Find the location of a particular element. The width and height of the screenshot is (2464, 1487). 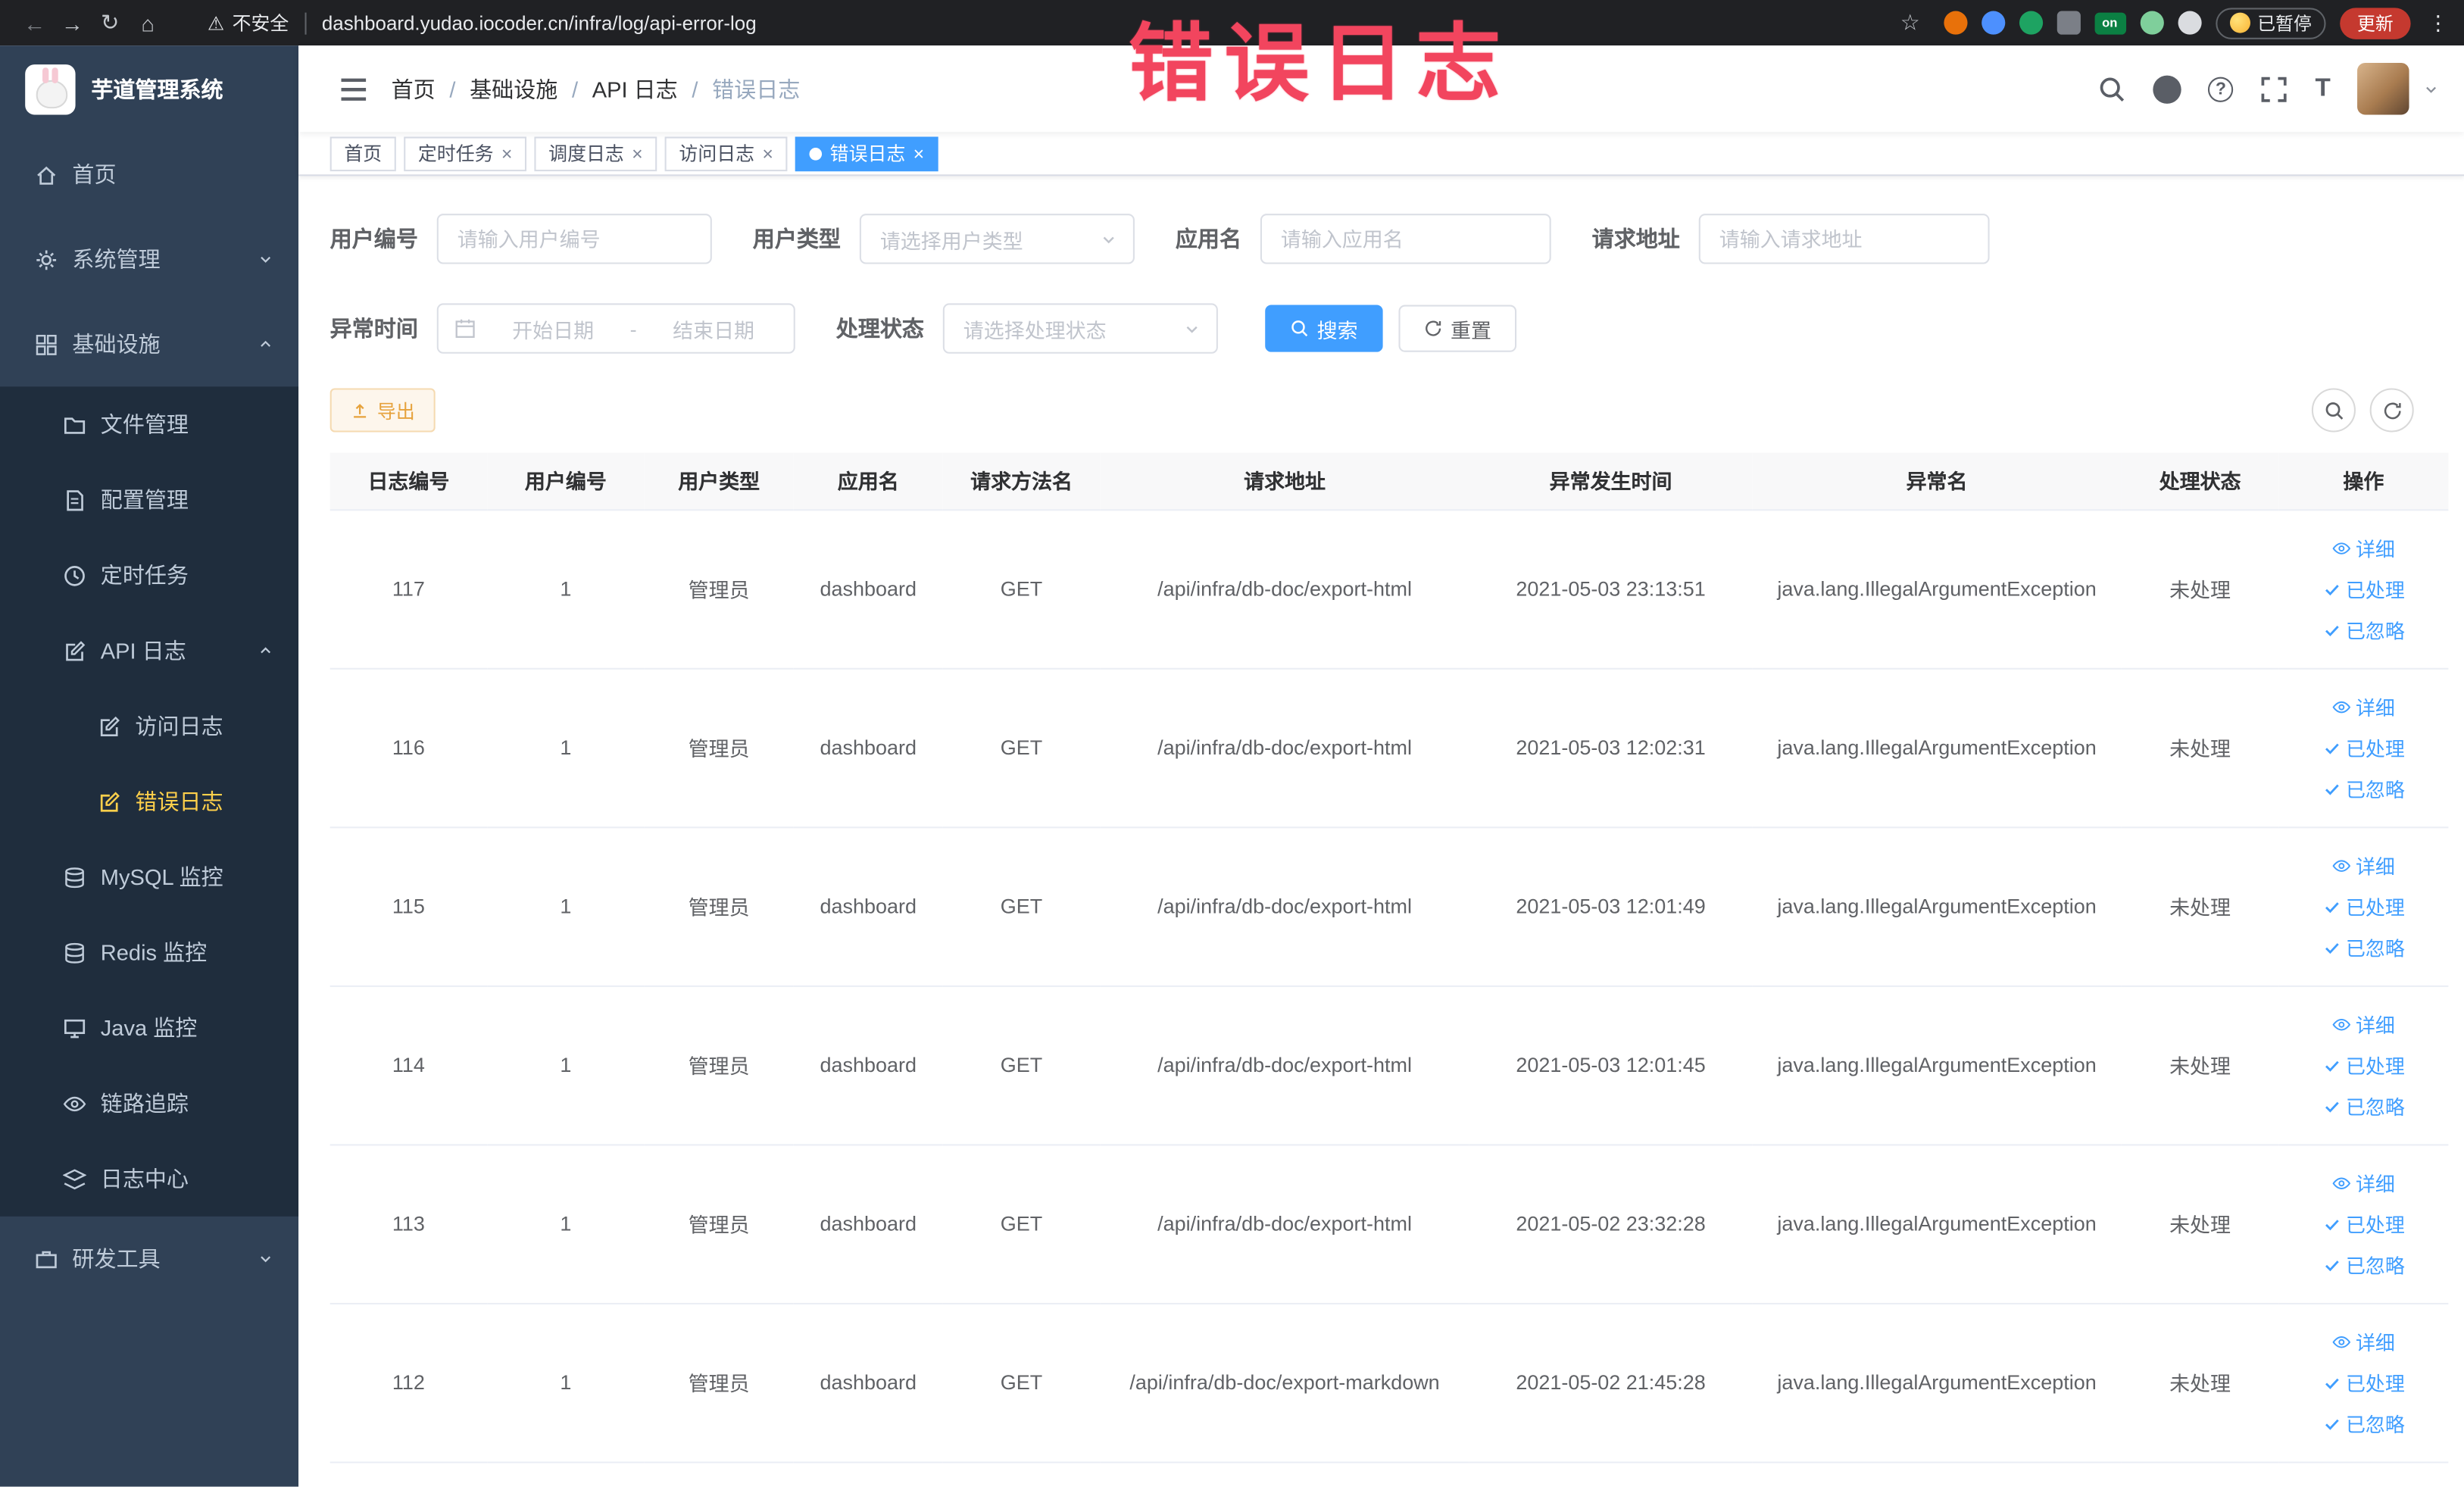

cell-status: 未处理 is located at coordinates (2200, 1382).